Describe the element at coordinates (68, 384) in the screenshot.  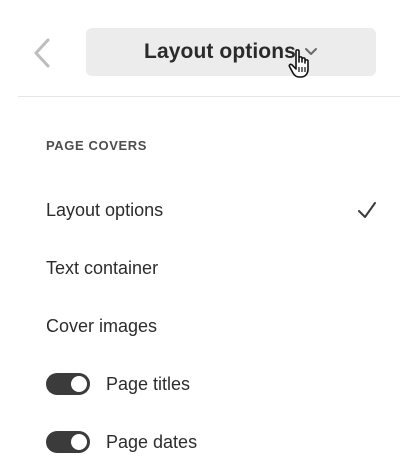
I see `page-titles-toggle` at that location.